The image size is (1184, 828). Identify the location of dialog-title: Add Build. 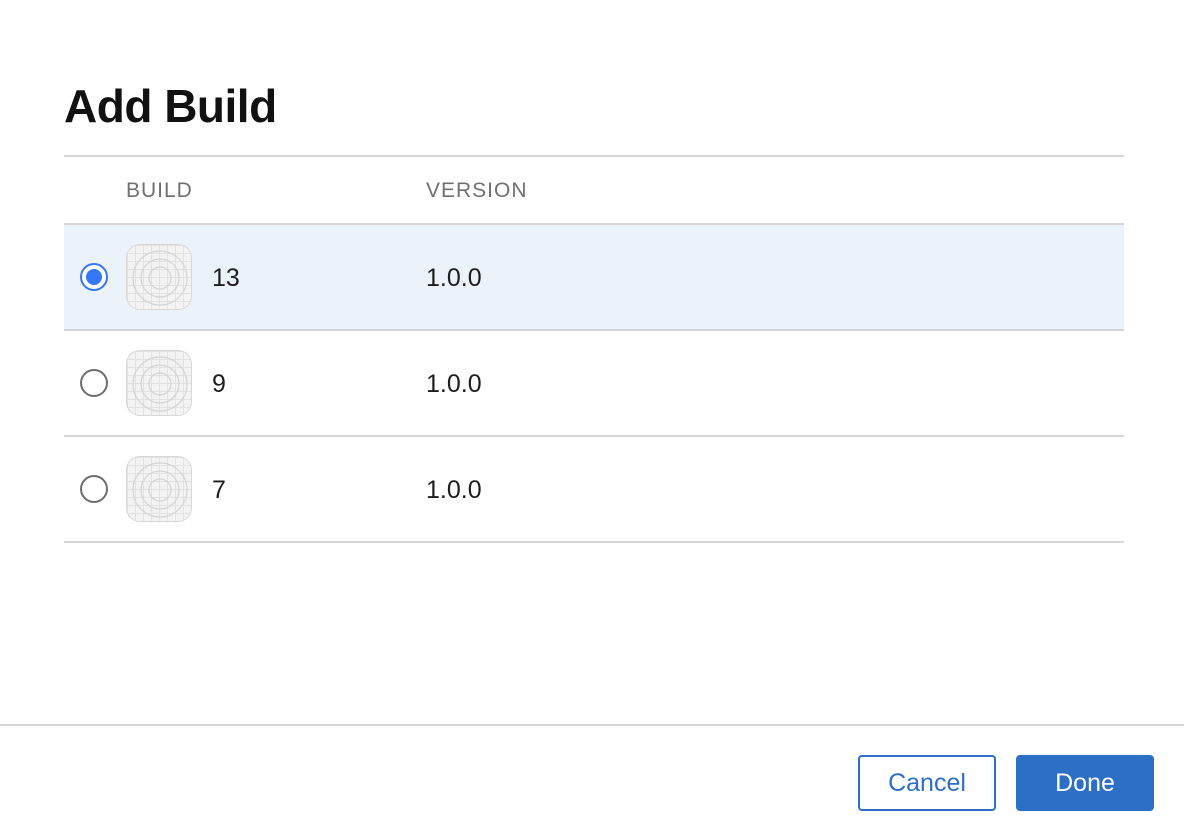
(170, 106).